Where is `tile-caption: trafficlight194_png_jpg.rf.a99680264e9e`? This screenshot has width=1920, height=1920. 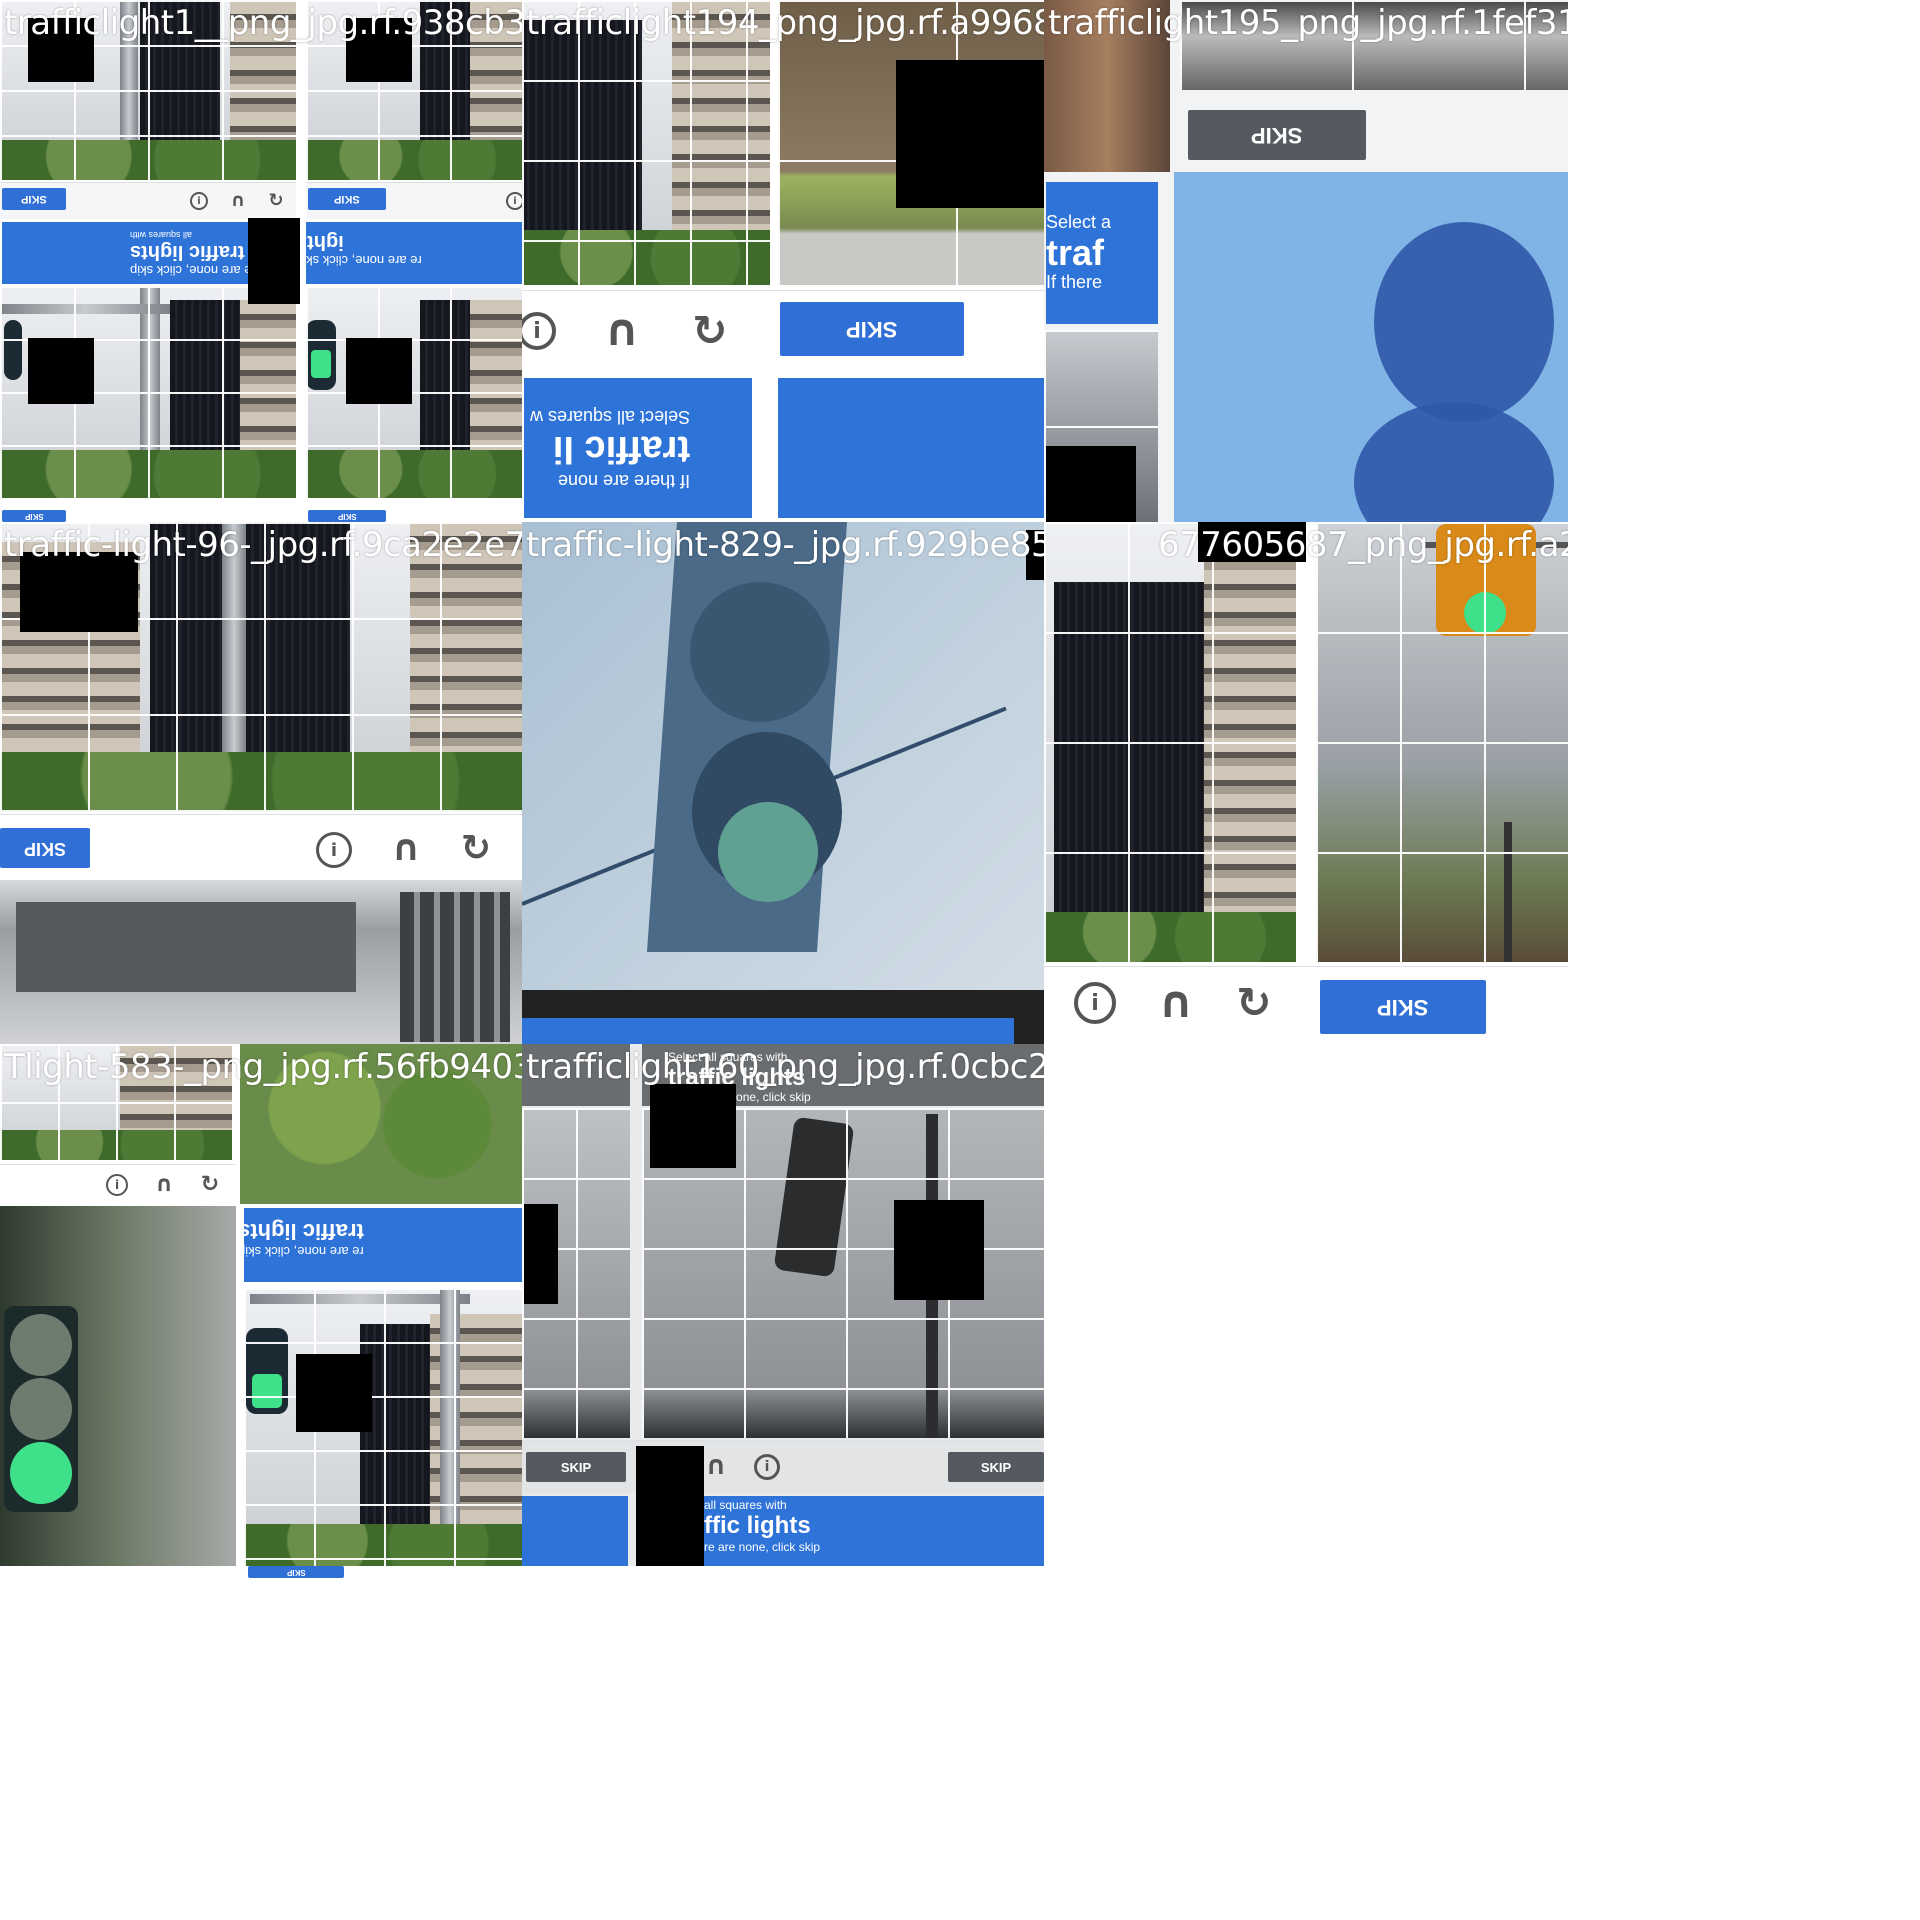 tile-caption: trafficlight194_png_jpg.rf.a99680264e9e is located at coordinates (785, 23).